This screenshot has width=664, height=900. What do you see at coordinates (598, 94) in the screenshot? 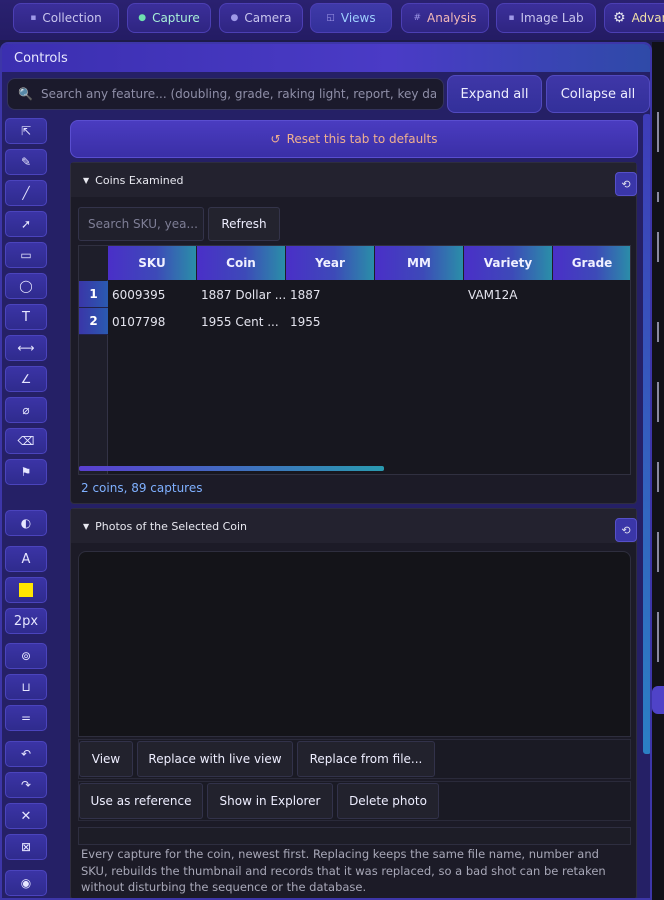
I see `collapse-all-button: Collapse all` at bounding box center [598, 94].